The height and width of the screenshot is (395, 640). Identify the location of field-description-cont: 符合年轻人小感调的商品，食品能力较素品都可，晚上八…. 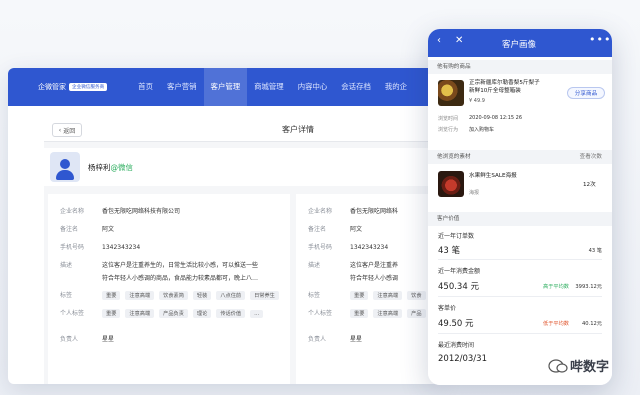
(159, 277).